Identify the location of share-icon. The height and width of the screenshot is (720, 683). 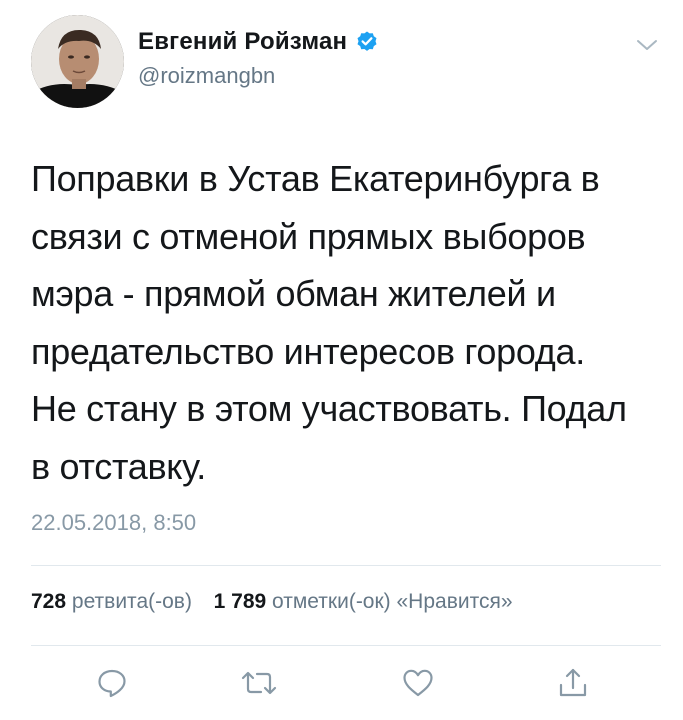
(573, 685).